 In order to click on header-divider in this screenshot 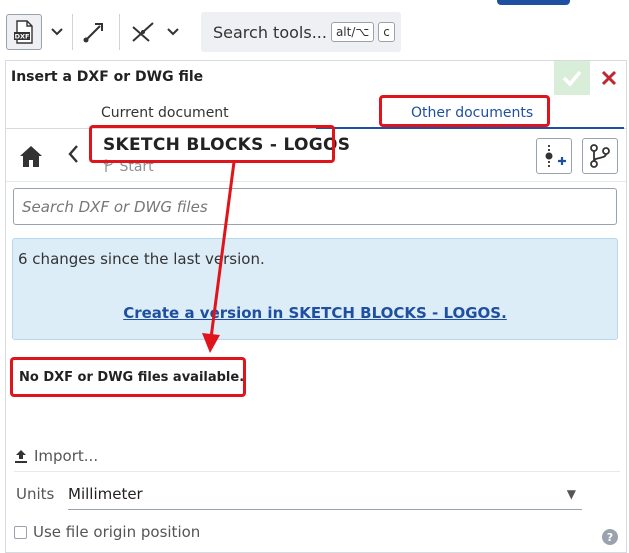, I will do `click(316, 181)`.